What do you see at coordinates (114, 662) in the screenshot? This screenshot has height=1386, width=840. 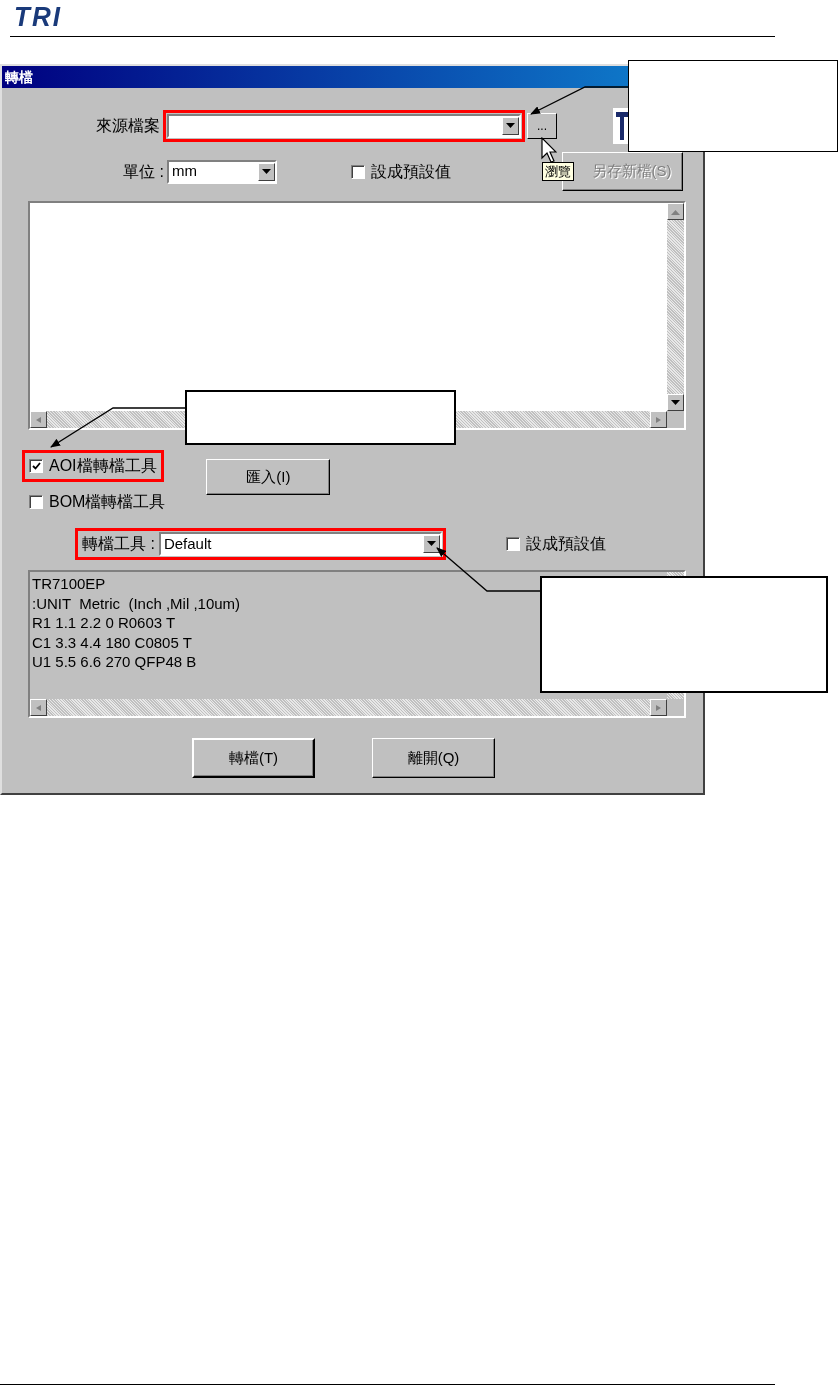 I see `output-line: U1 5.5 6.6 270 QFP48 B` at bounding box center [114, 662].